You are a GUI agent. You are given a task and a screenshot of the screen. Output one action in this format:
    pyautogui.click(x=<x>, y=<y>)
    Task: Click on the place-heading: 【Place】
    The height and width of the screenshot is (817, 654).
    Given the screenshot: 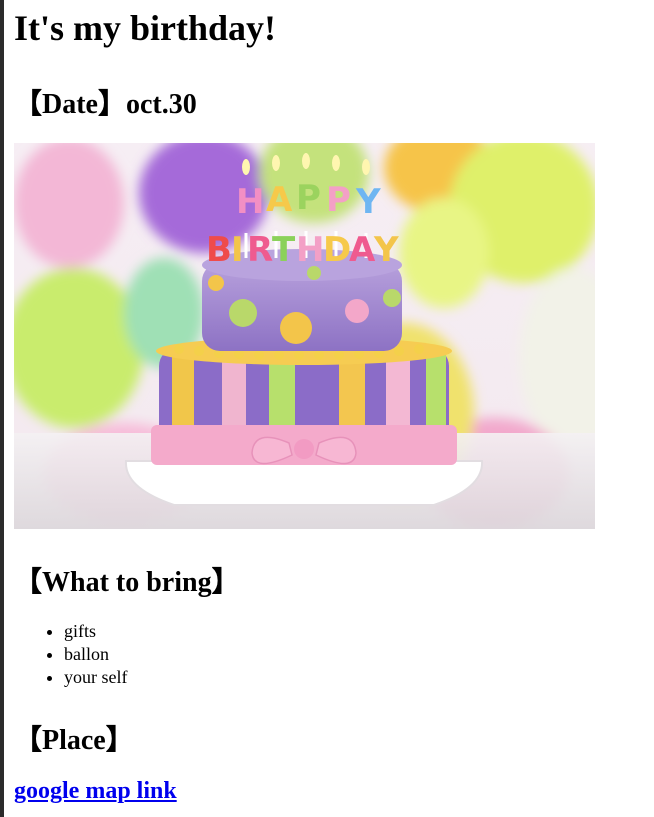 What is the action you would take?
    pyautogui.click(x=74, y=740)
    